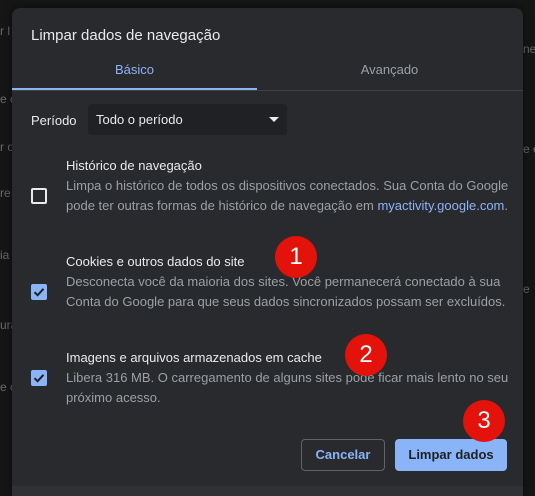  Describe the element at coordinates (134, 75) in the screenshot. I see `tab-basic: Básico` at that location.